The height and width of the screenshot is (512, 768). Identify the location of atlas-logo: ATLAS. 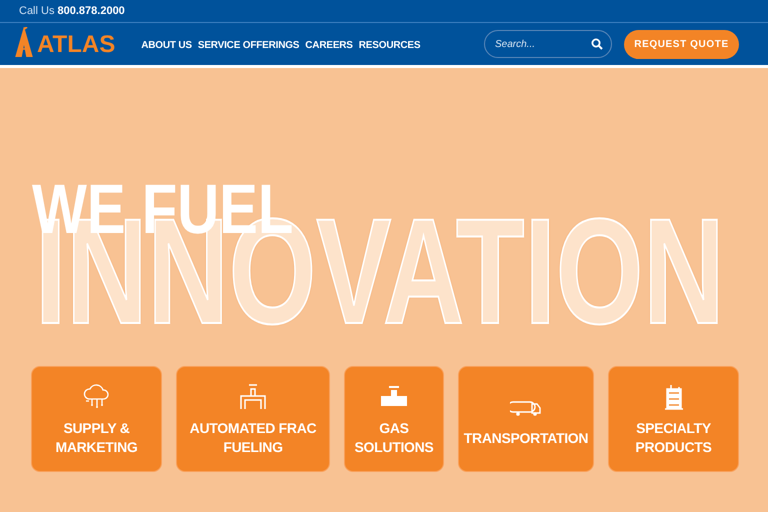
(64, 42).